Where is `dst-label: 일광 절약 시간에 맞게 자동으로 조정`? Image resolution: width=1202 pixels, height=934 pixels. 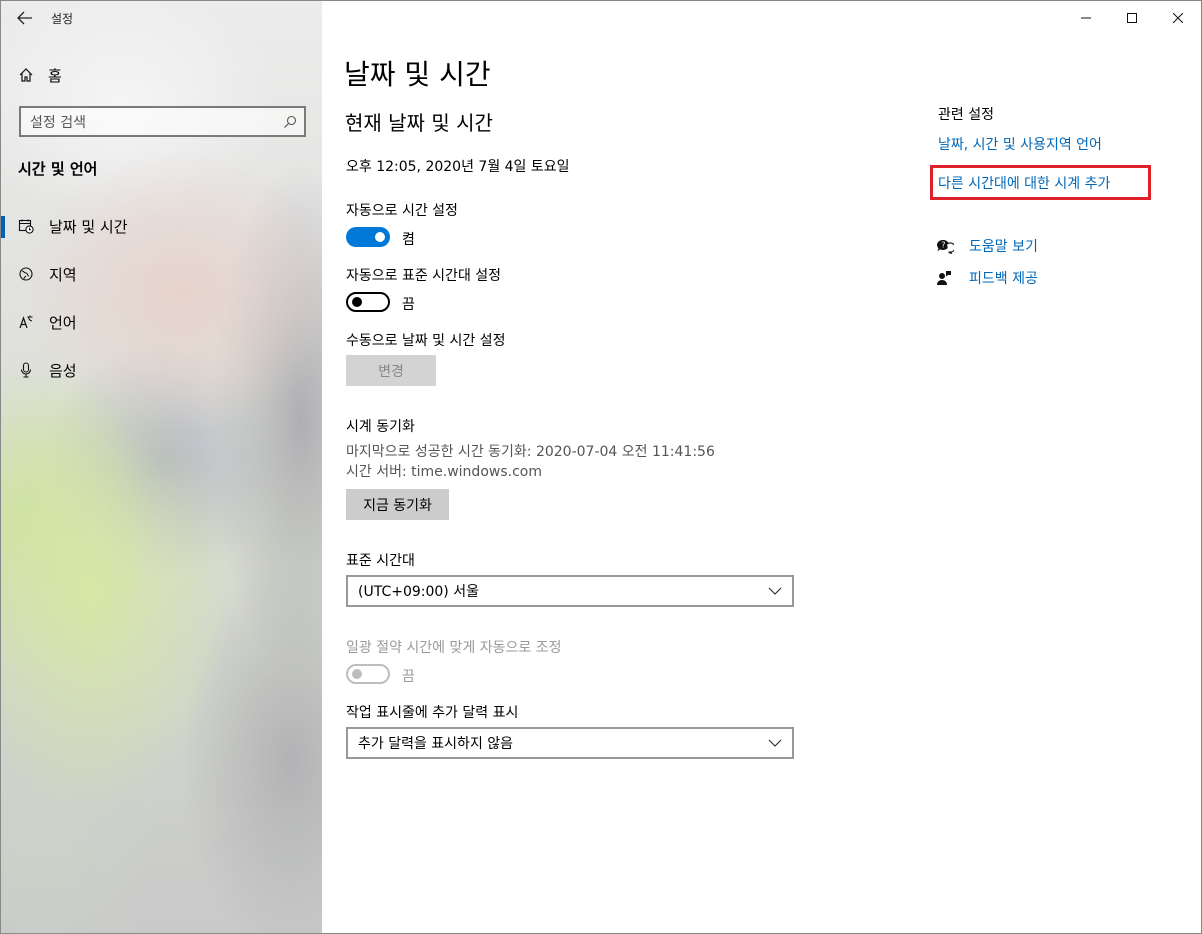
dst-label: 일광 절약 시간에 맞게 자동으로 조정 is located at coordinates (454, 648).